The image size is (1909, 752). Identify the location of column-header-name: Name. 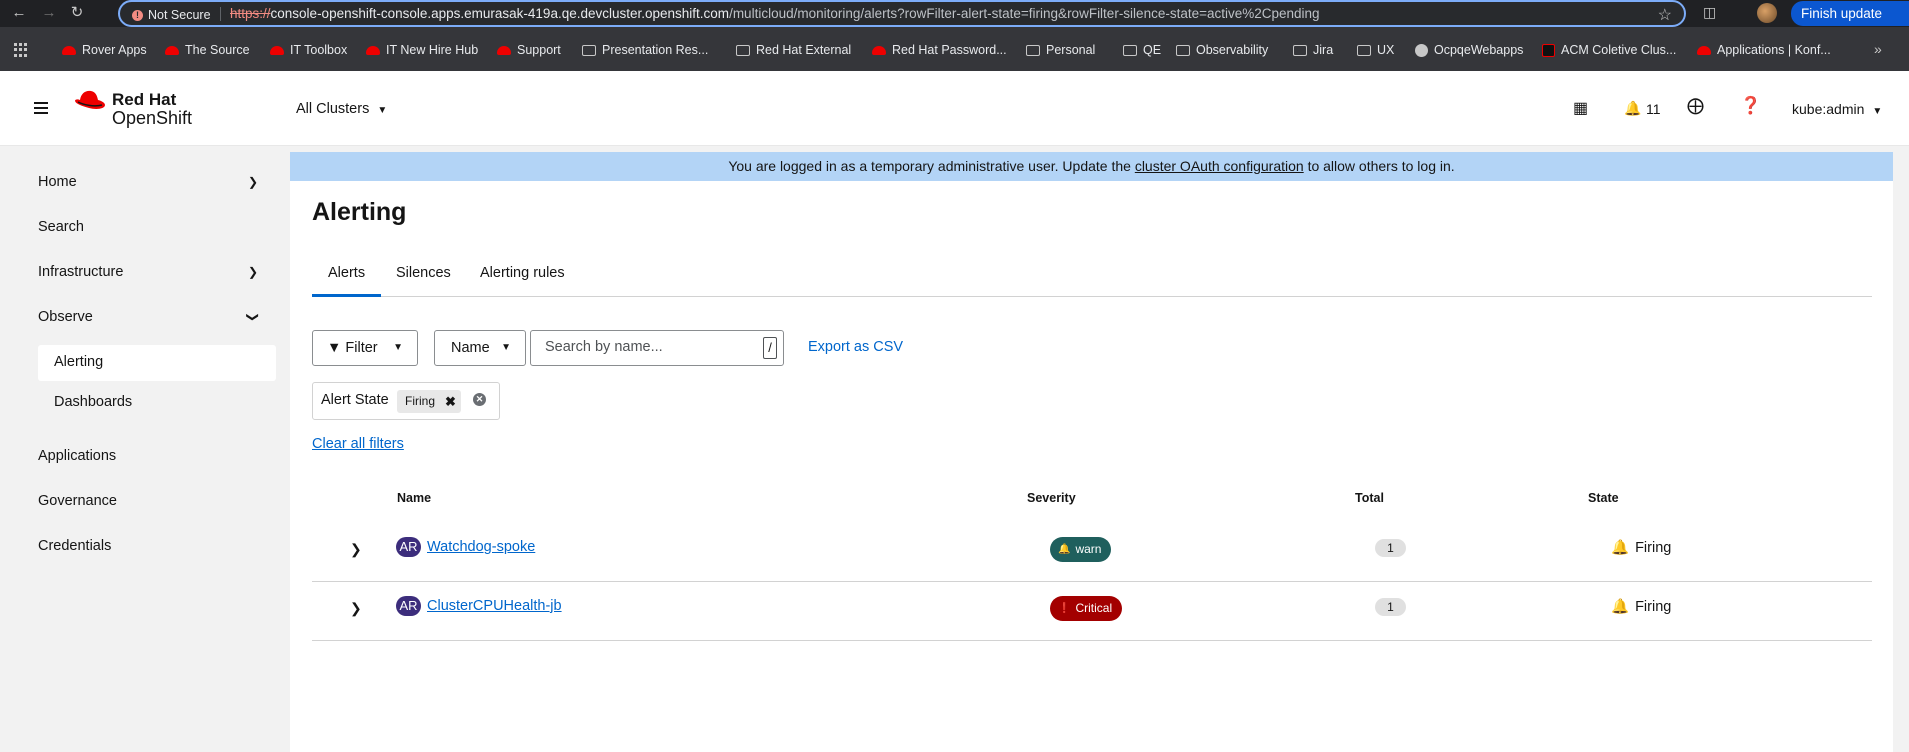
(414, 498).